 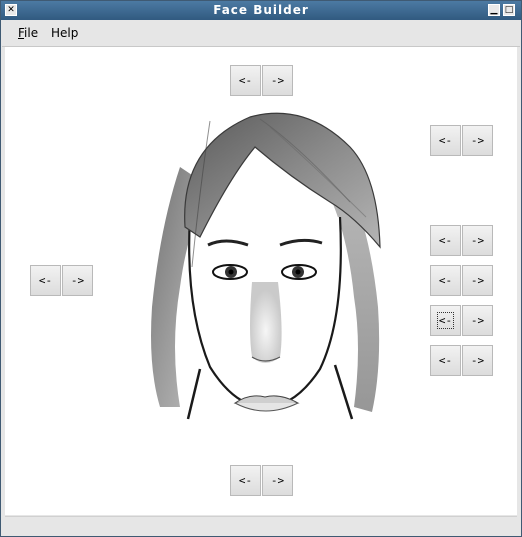 I want to click on hair-next-button: ->, so click(x=277, y=80).